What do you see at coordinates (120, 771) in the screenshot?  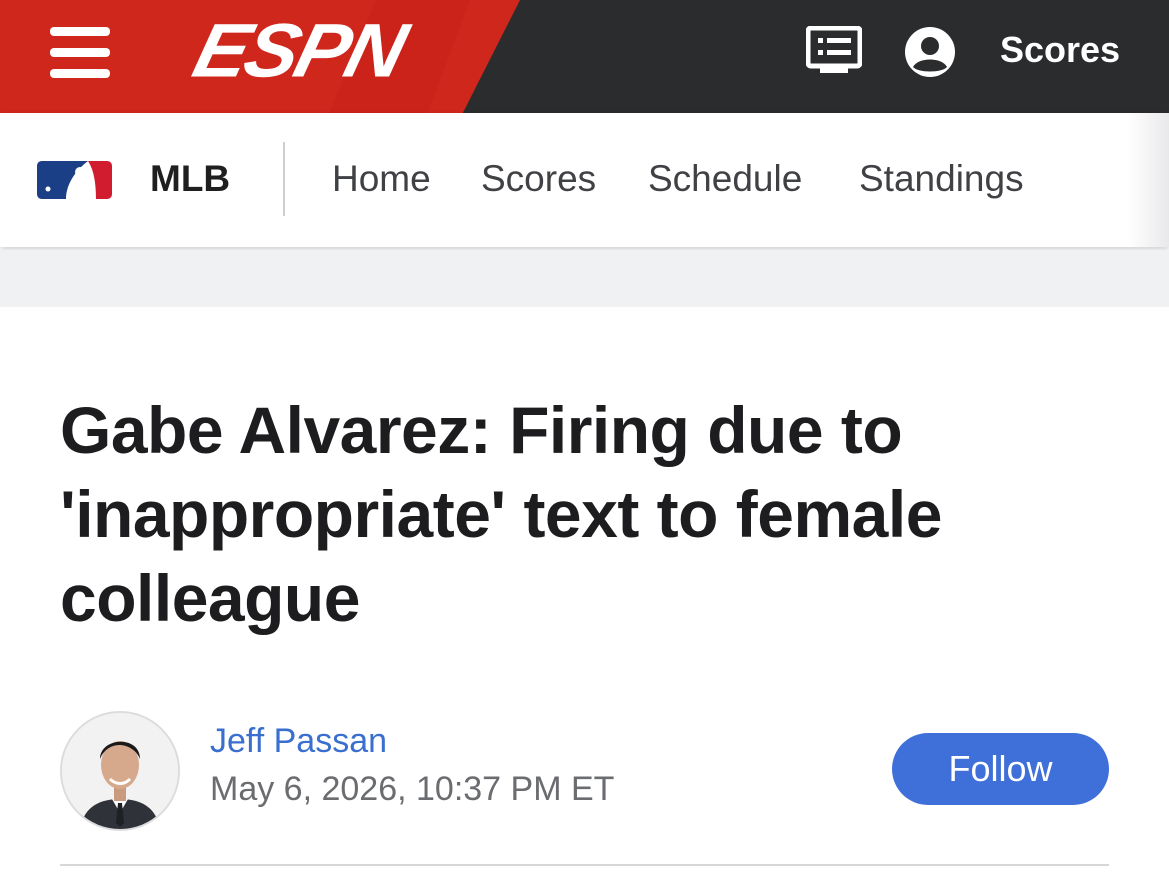 I see `author-avatar` at bounding box center [120, 771].